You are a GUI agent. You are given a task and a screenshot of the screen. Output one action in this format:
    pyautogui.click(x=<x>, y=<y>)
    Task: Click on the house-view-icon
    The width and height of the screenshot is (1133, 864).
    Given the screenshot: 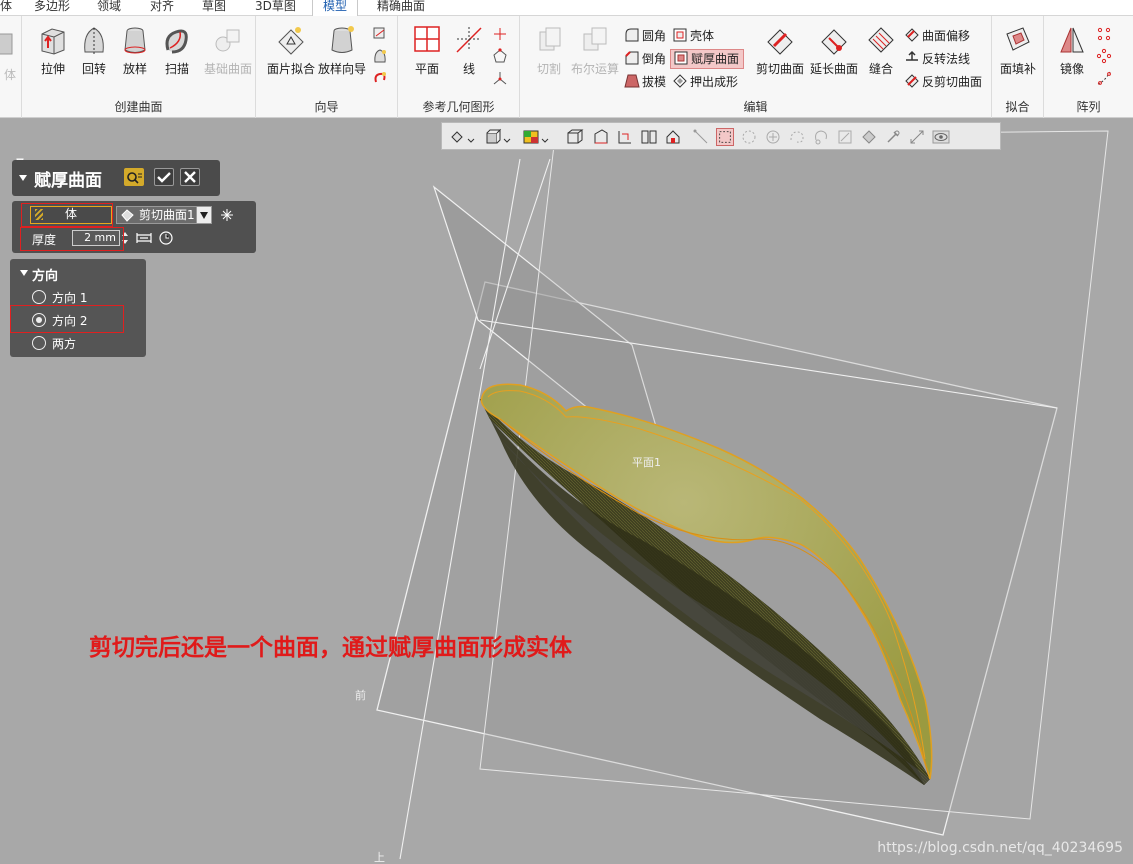 What is the action you would take?
    pyautogui.click(x=673, y=137)
    